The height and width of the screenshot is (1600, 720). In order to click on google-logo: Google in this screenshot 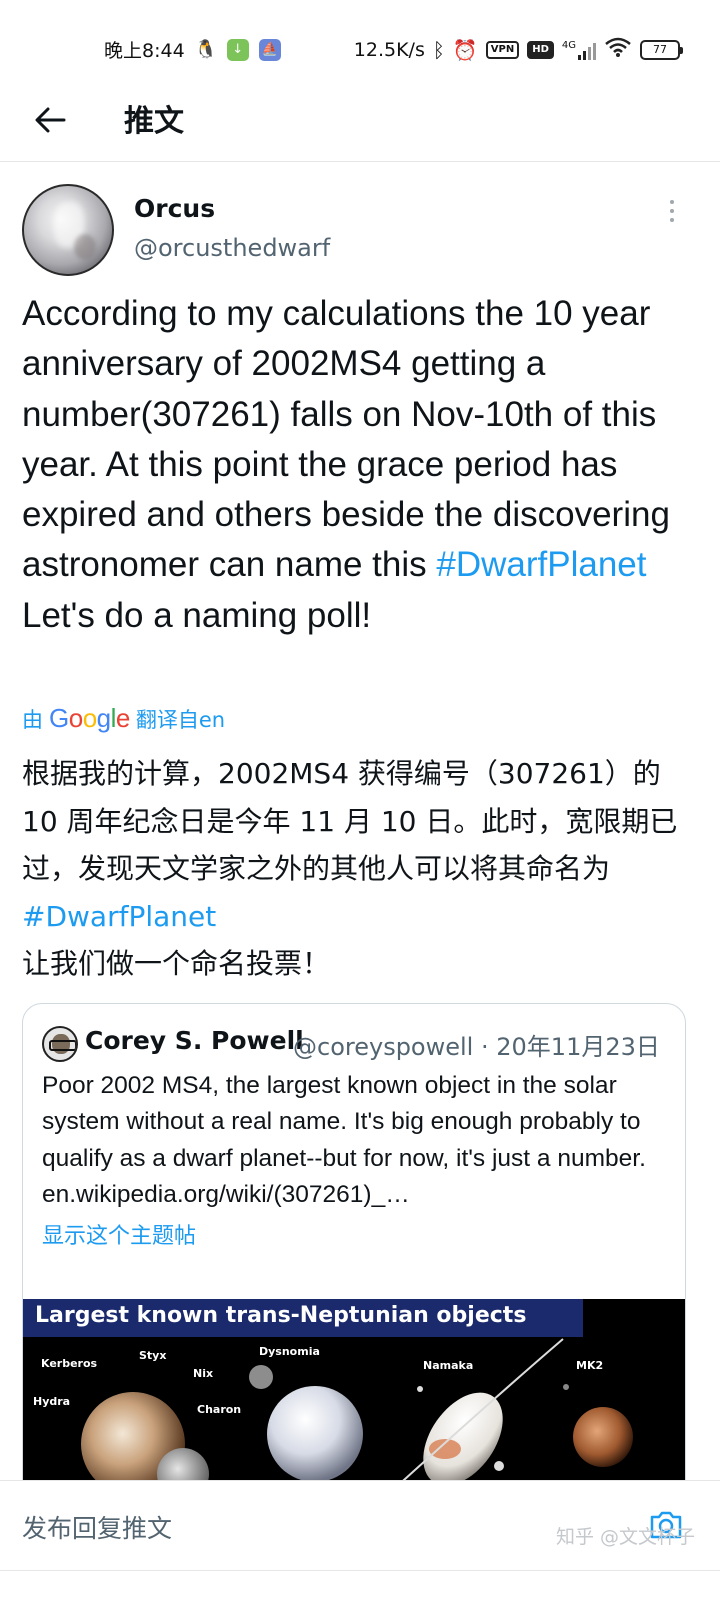, I will do `click(89, 718)`.